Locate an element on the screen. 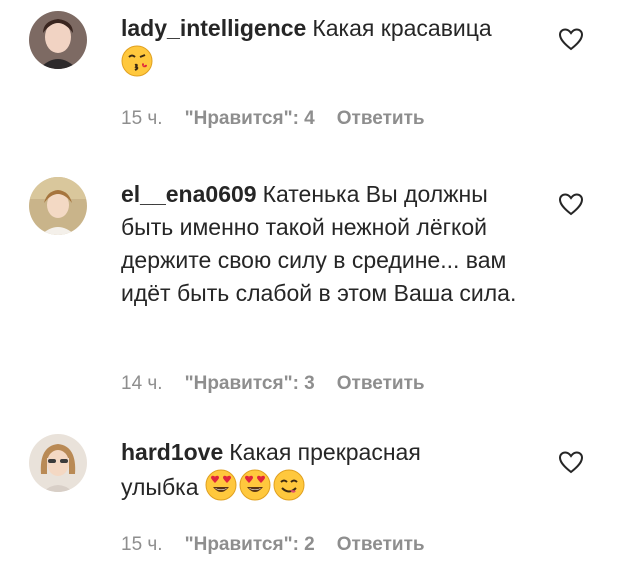  comment-meta: 15 ч. "Нравится": 4 Ответить is located at coordinates (284, 120).